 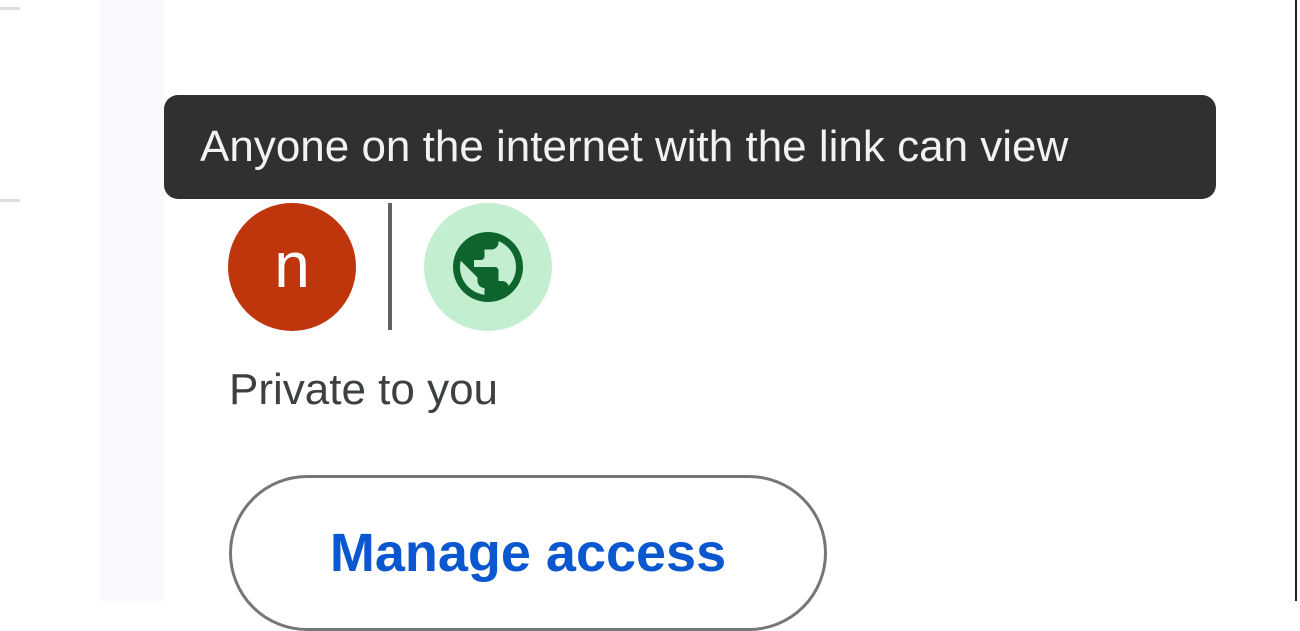 What do you see at coordinates (132, 300) in the screenshot?
I see `side-rail` at bounding box center [132, 300].